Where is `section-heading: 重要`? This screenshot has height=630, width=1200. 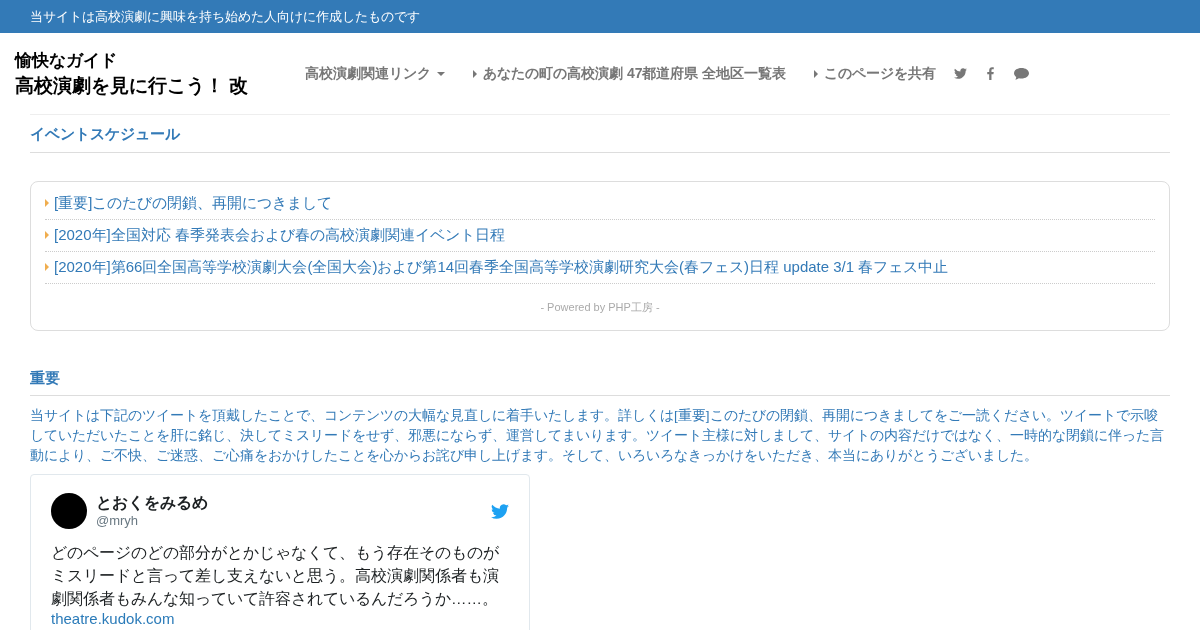
section-heading: 重要 is located at coordinates (45, 377).